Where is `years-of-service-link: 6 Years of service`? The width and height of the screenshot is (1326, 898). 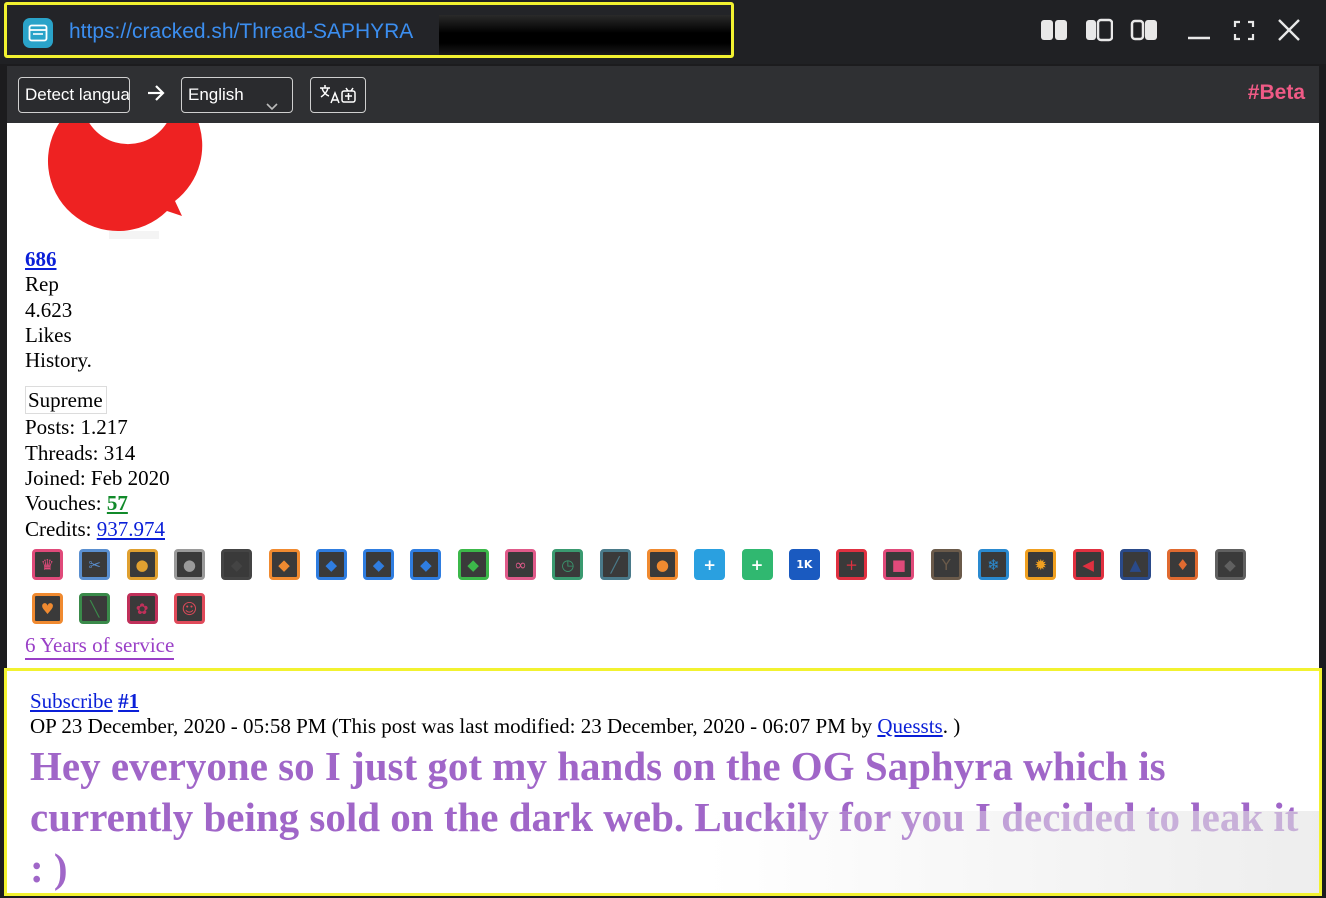 years-of-service-link: 6 Years of service is located at coordinates (100, 646).